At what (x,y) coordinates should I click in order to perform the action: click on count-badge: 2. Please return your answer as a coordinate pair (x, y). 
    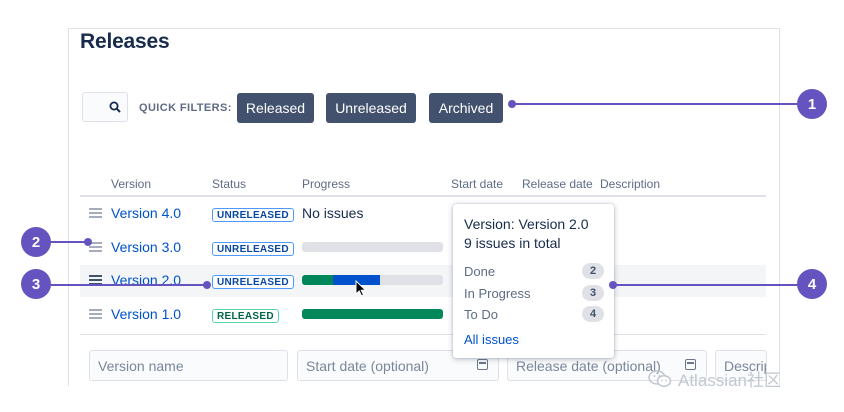
    Looking at the image, I should click on (593, 271).